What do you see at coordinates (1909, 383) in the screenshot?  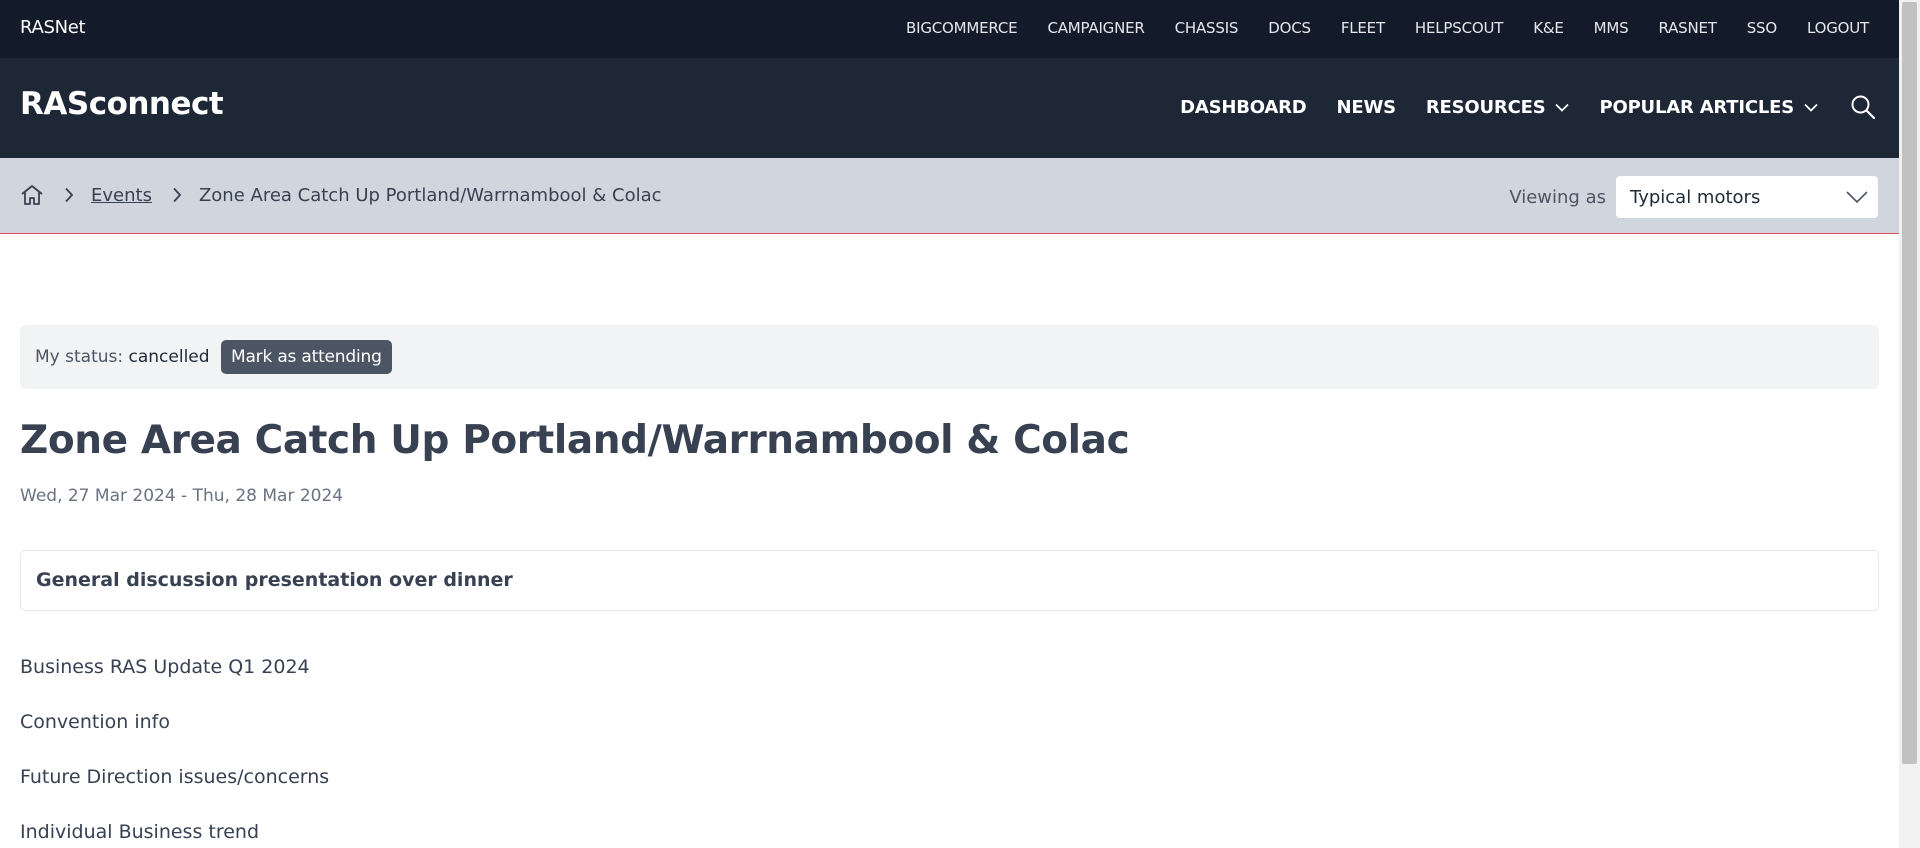 I see `scrollbar-thumb` at bounding box center [1909, 383].